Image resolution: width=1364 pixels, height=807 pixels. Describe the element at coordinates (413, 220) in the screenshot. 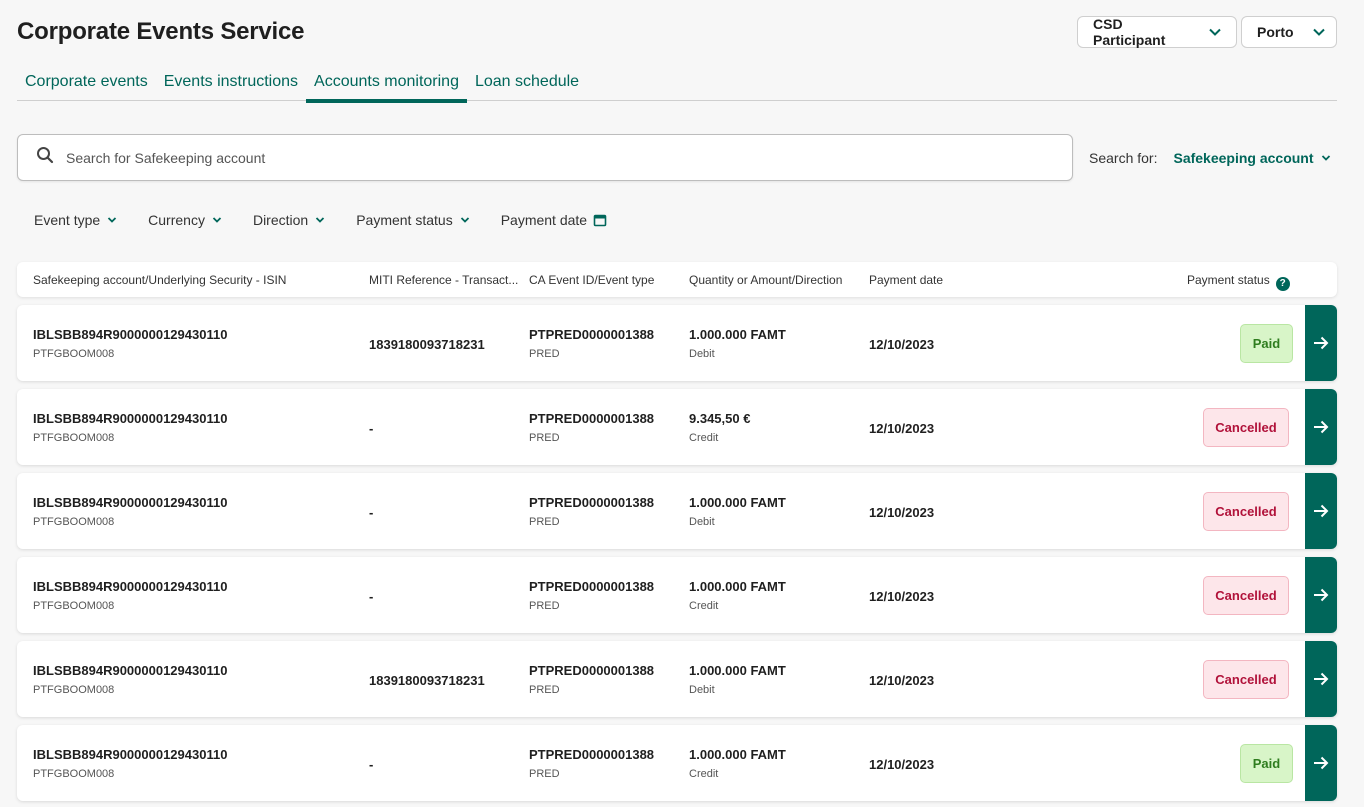

I see `filter-payment-status: Payment status` at that location.